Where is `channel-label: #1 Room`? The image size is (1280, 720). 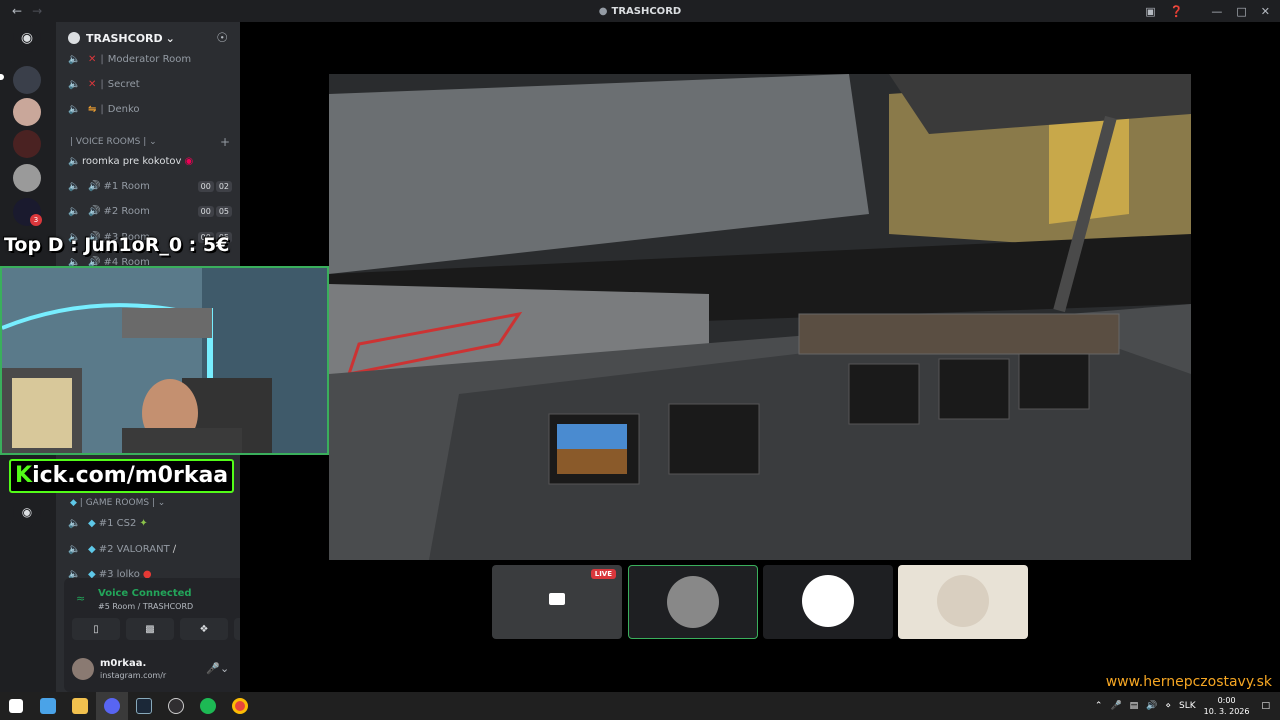
channel-label: #1 Room is located at coordinates (126, 186).